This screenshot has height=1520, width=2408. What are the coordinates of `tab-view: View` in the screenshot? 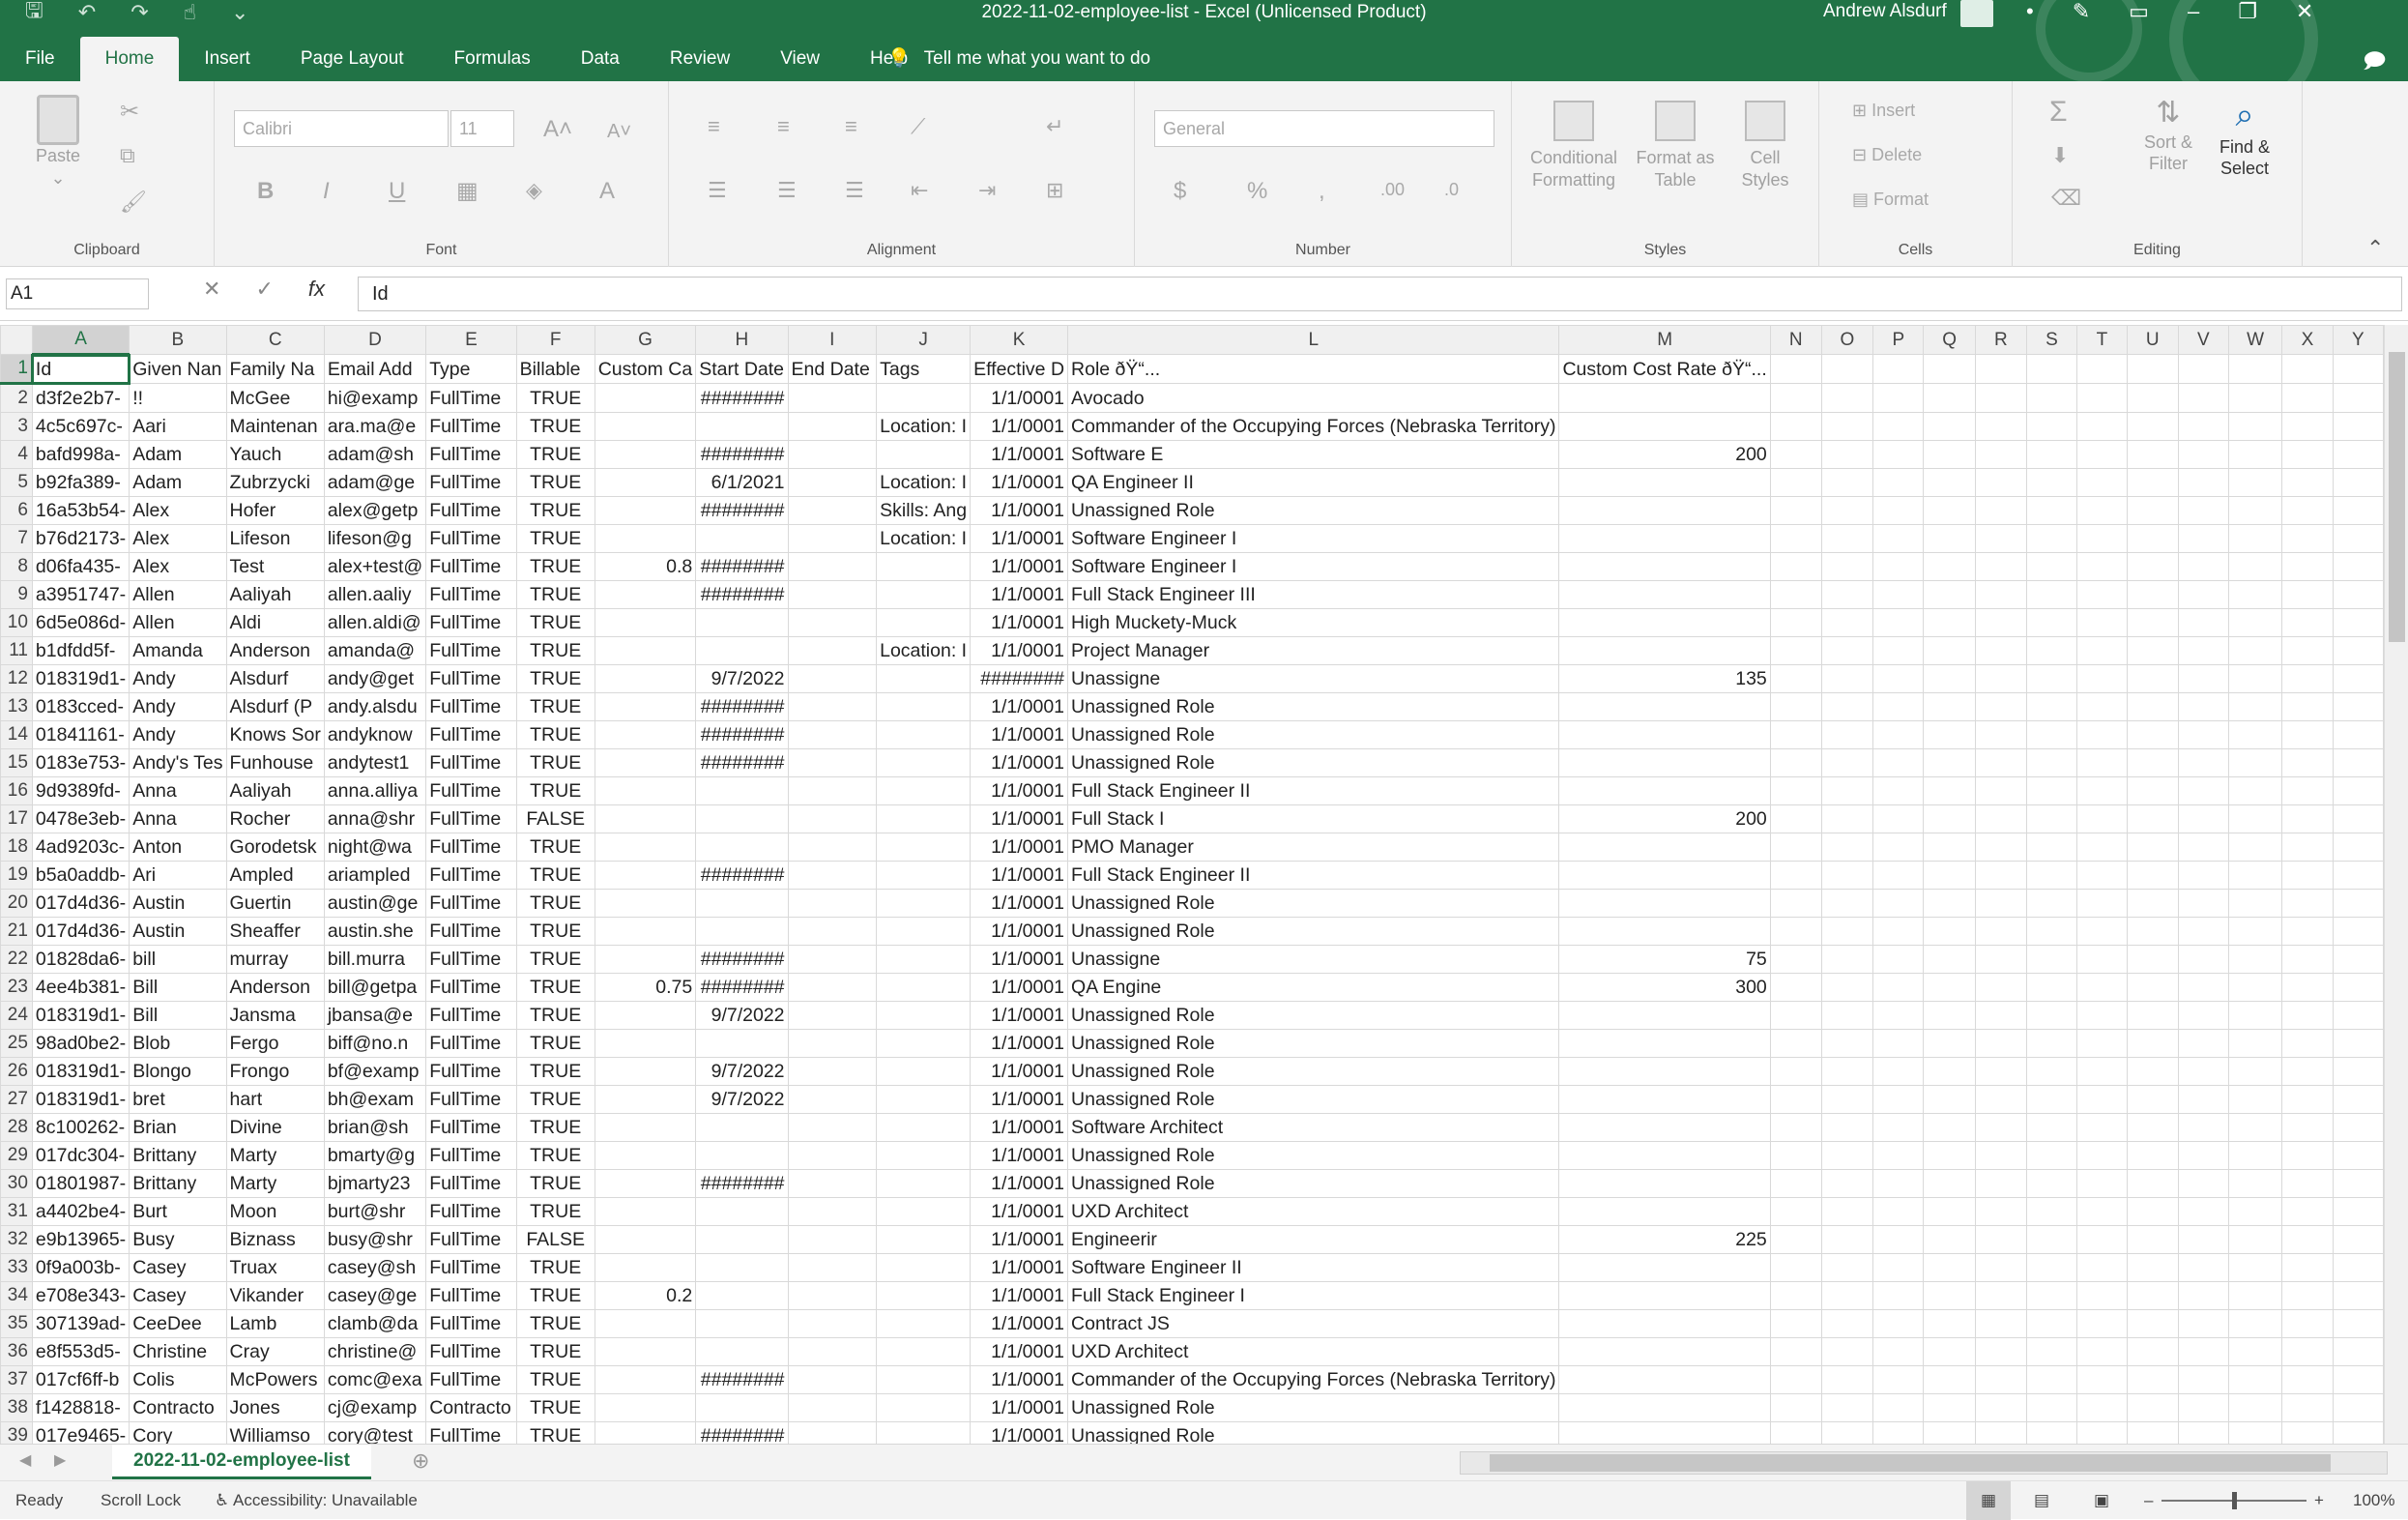 It's located at (800, 59).